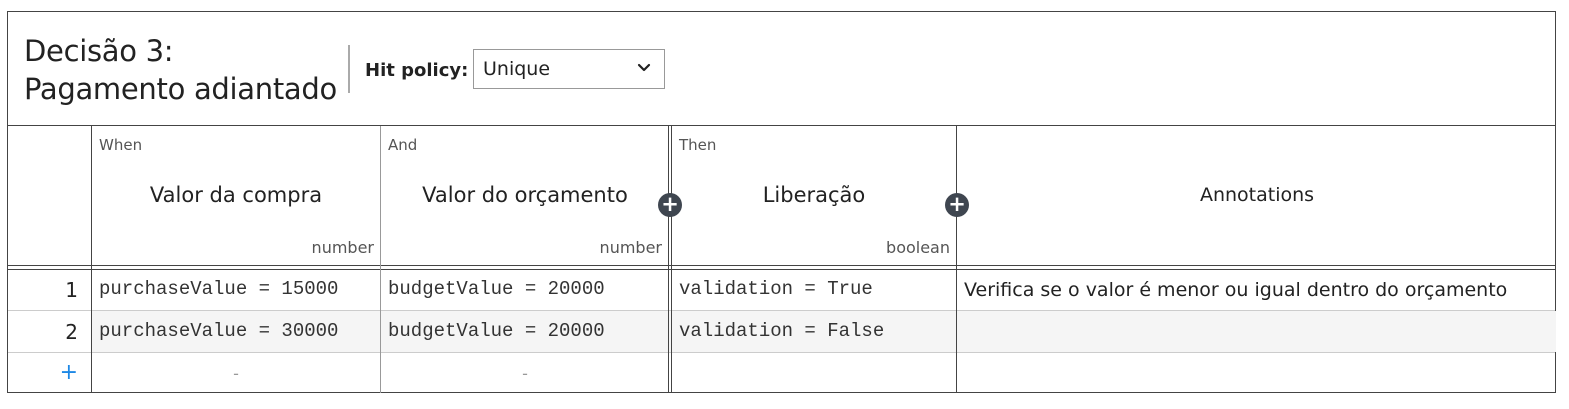  I want to click on add-row-button: +, so click(50, 372).